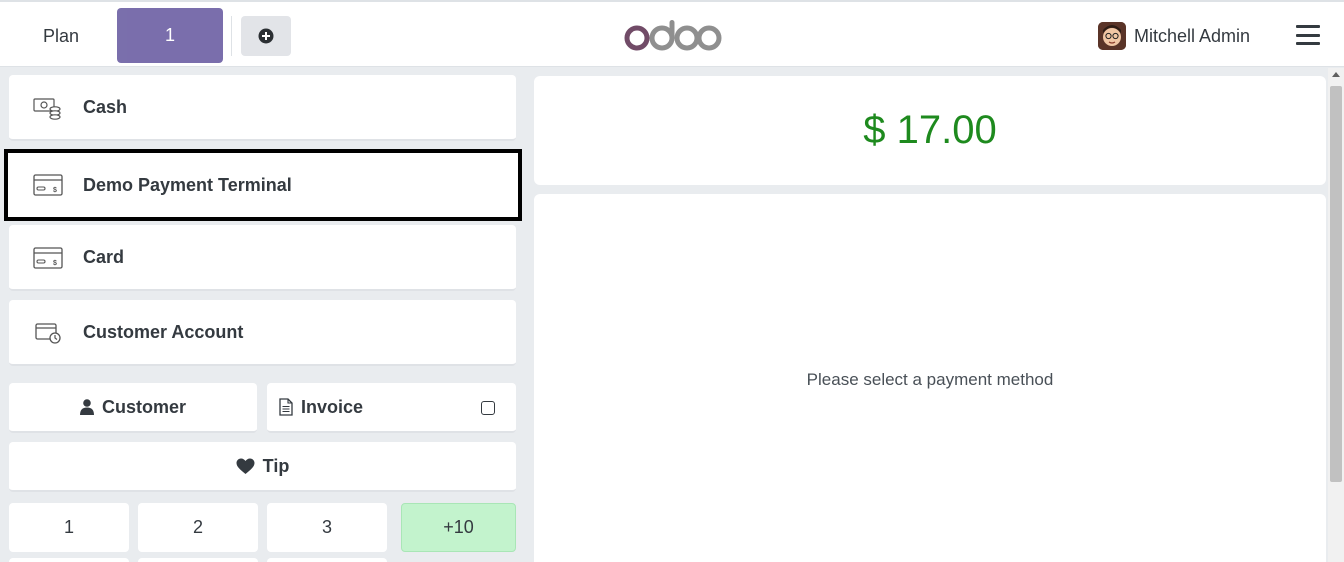 This screenshot has width=1344, height=562. I want to click on card-icon: $, so click(48, 258).